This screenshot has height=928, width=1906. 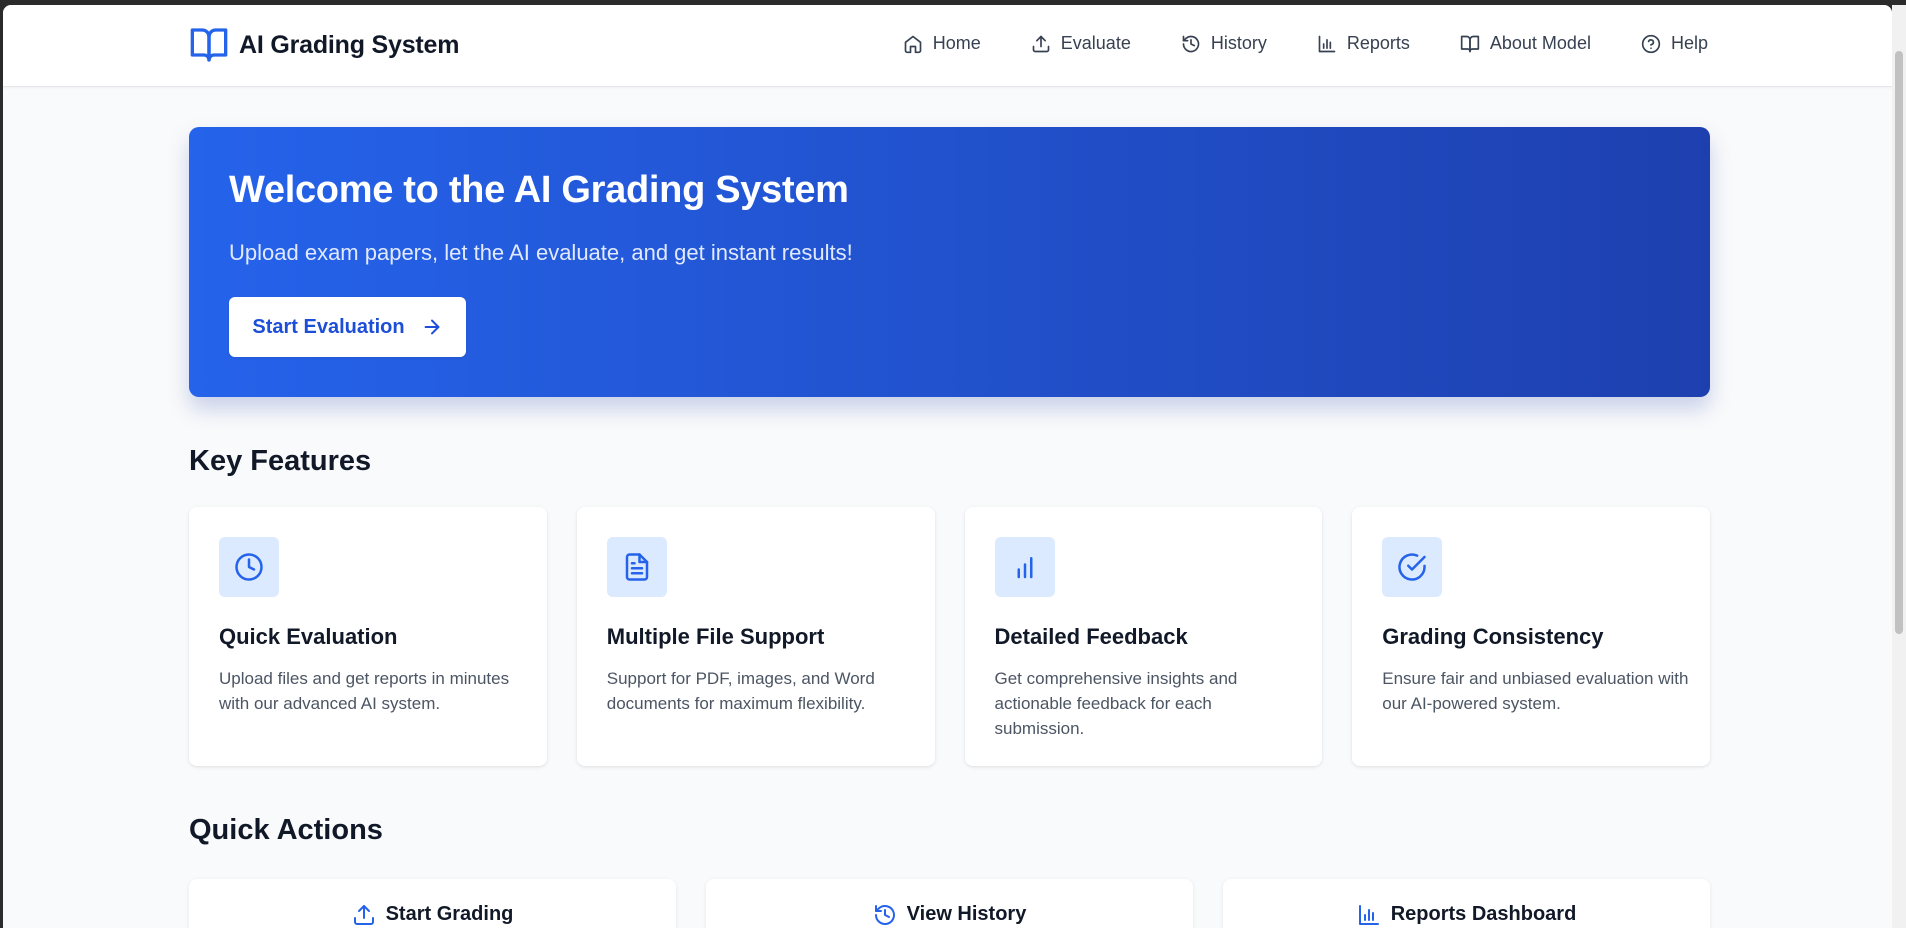 I want to click on nav-label: Help, so click(x=1689, y=43).